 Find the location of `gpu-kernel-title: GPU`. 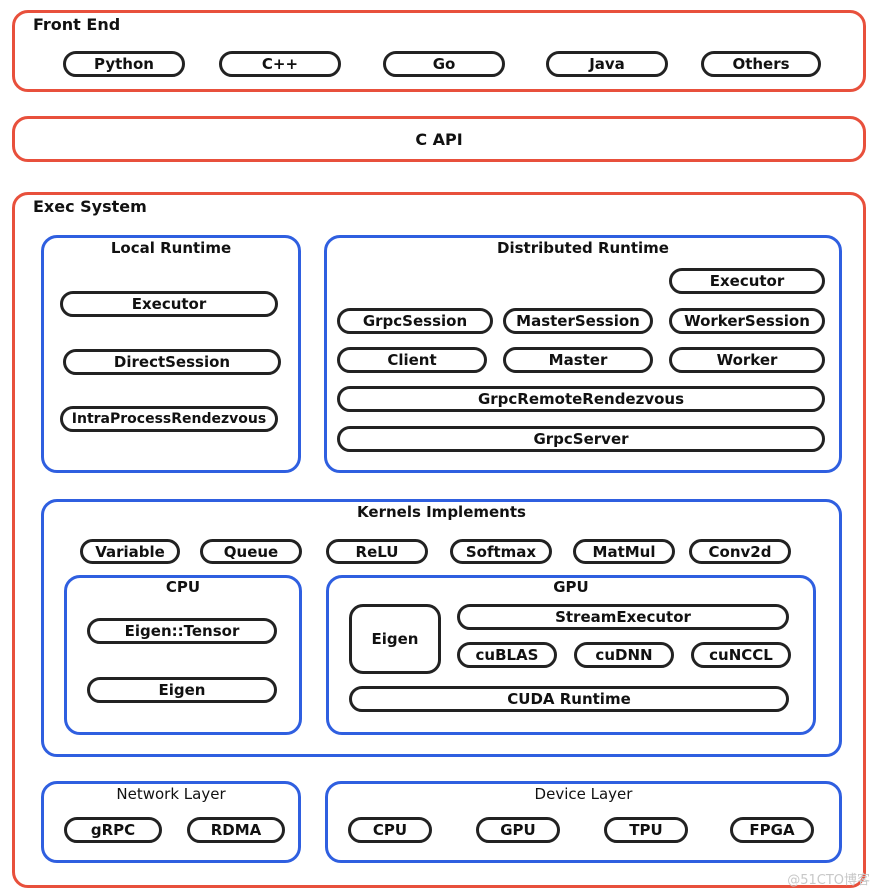

gpu-kernel-title: GPU is located at coordinates (571, 587).